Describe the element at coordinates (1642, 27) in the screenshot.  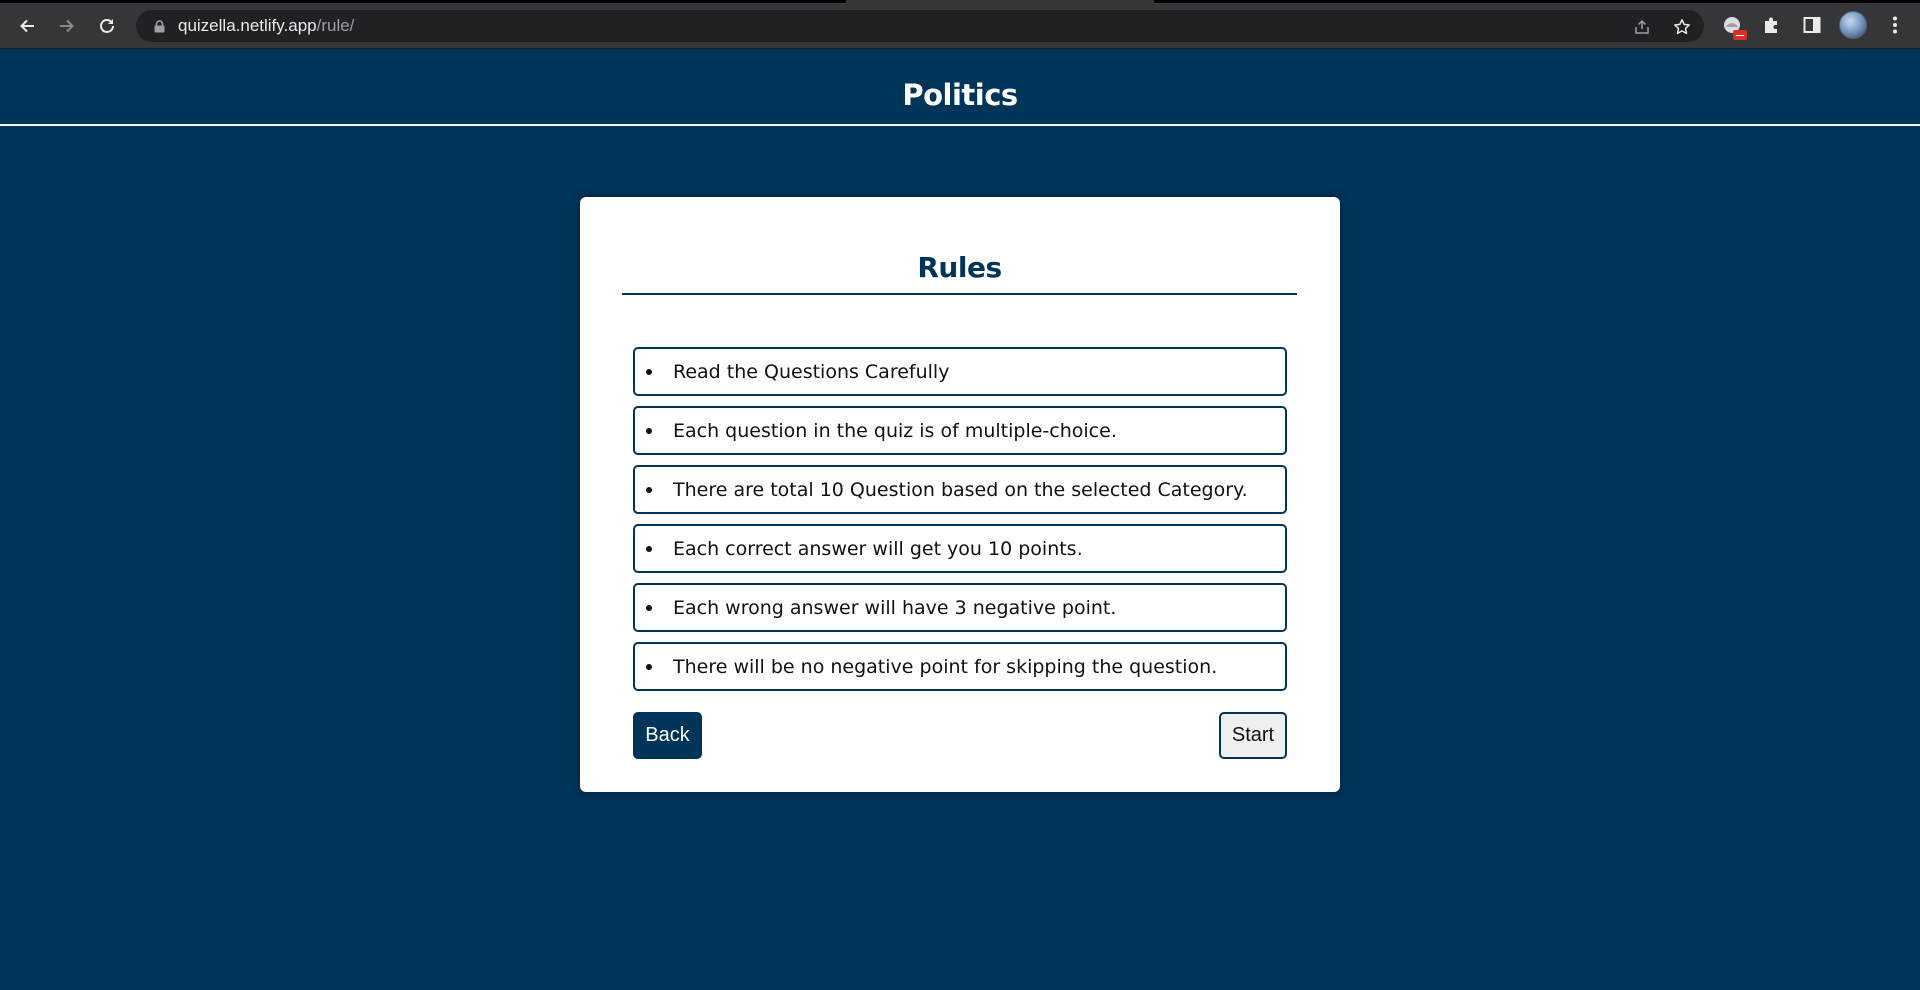
I see `share-icon` at that location.